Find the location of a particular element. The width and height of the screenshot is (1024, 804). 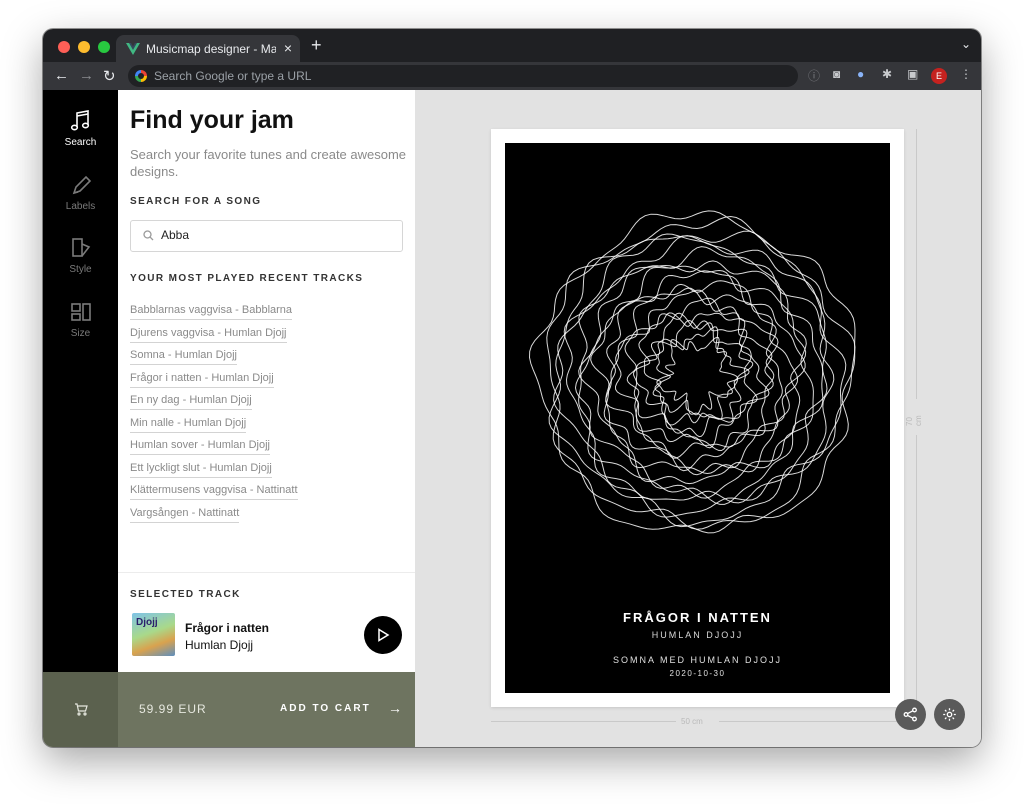

recent-track-item: Klättermusens vaggvisa - Nattinatt is located at coordinates (270, 491).